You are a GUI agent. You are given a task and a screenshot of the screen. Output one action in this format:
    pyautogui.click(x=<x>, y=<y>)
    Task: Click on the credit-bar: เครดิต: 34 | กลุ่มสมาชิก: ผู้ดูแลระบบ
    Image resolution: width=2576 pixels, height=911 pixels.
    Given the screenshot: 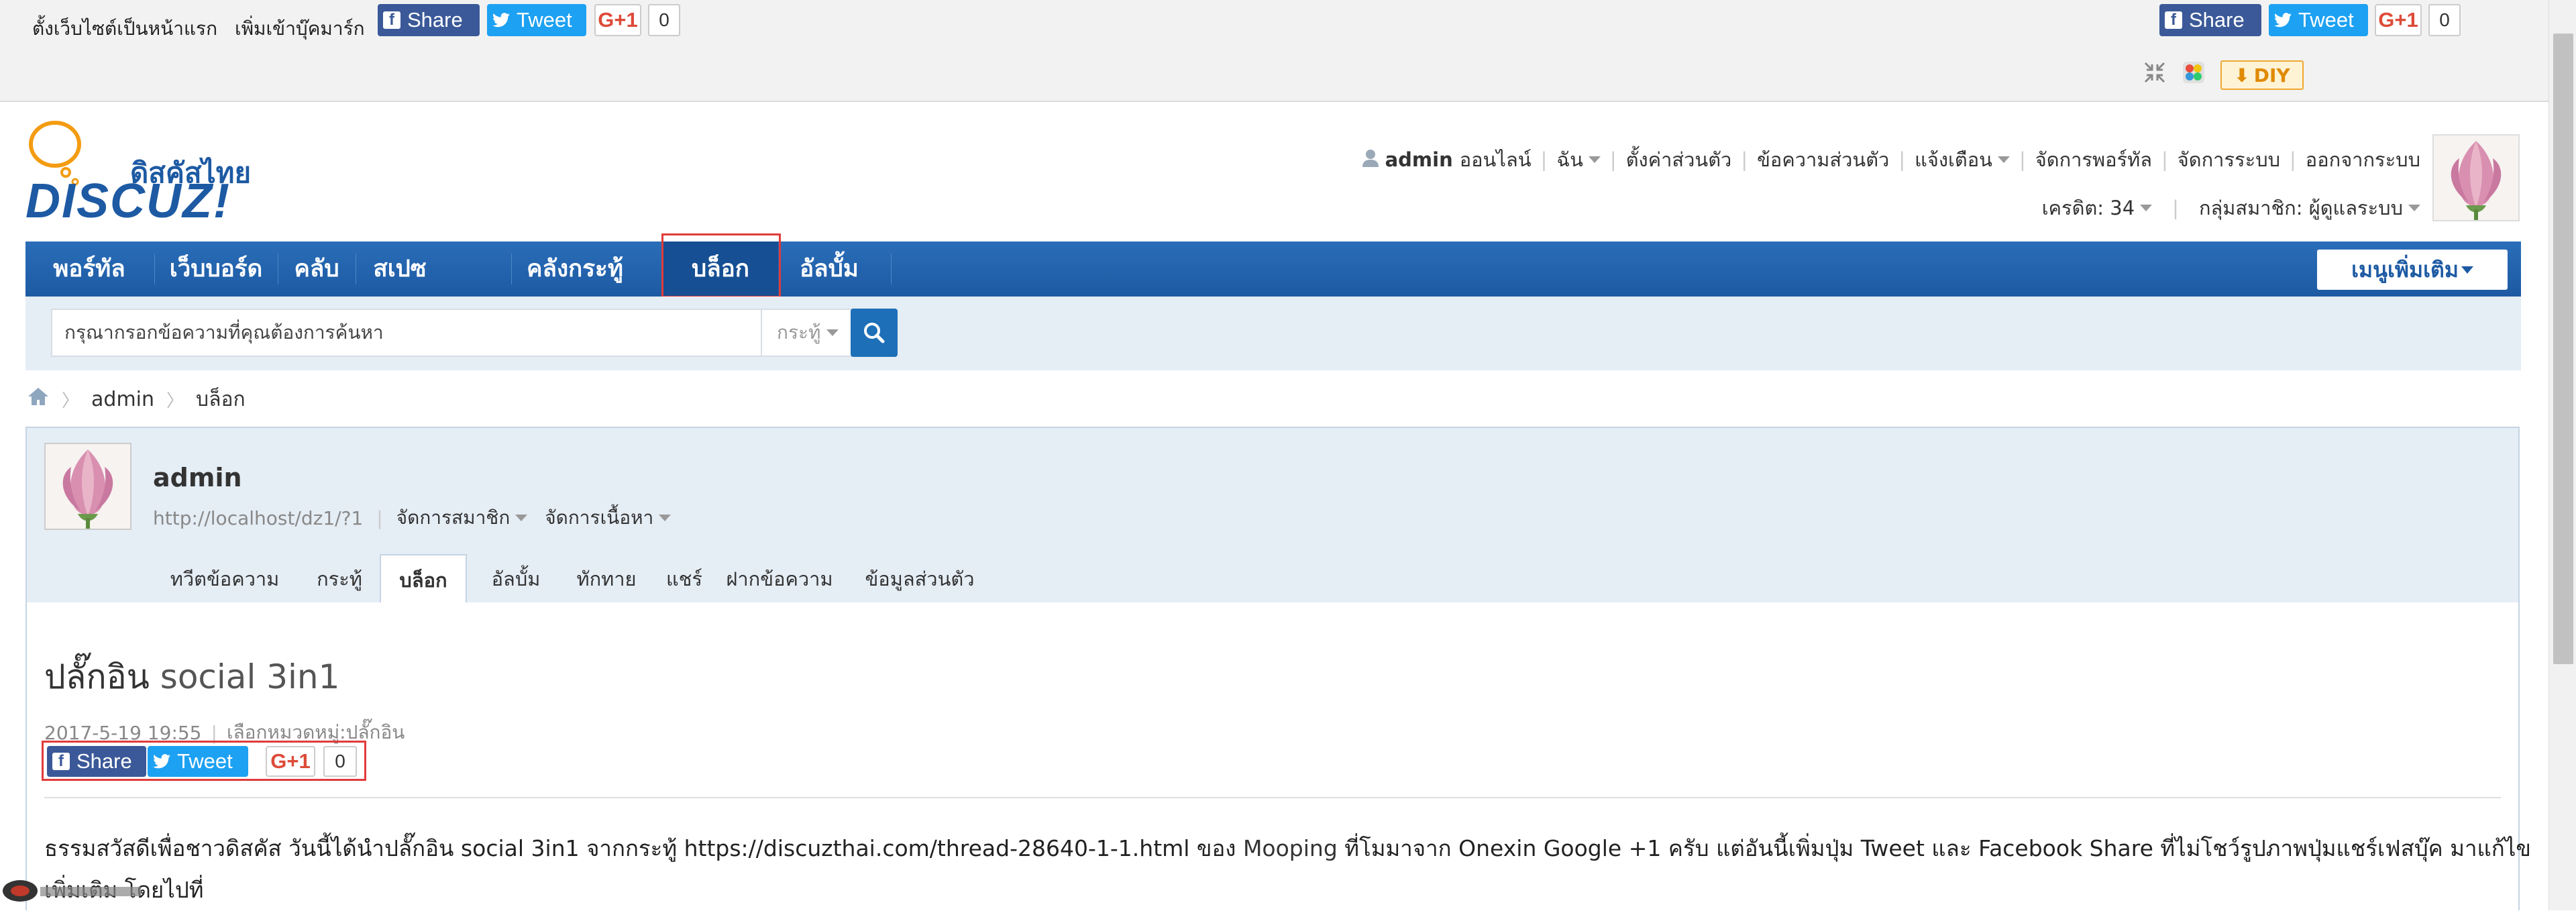 What is the action you would take?
    pyautogui.click(x=2231, y=208)
    